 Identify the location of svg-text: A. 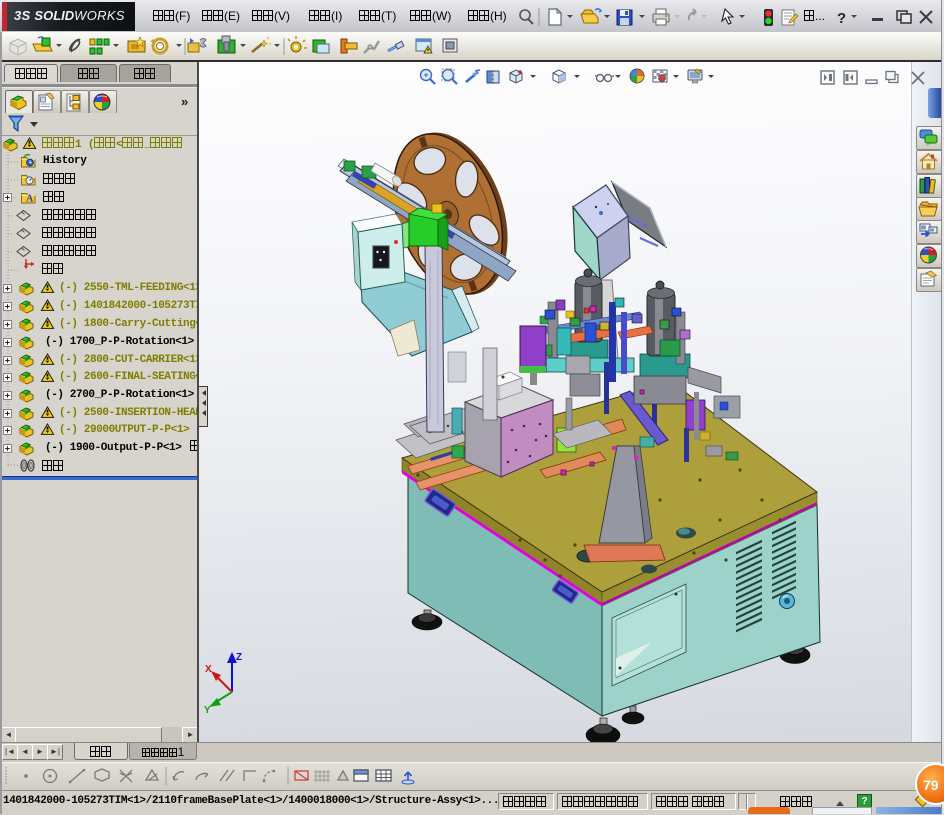
(30, 199).